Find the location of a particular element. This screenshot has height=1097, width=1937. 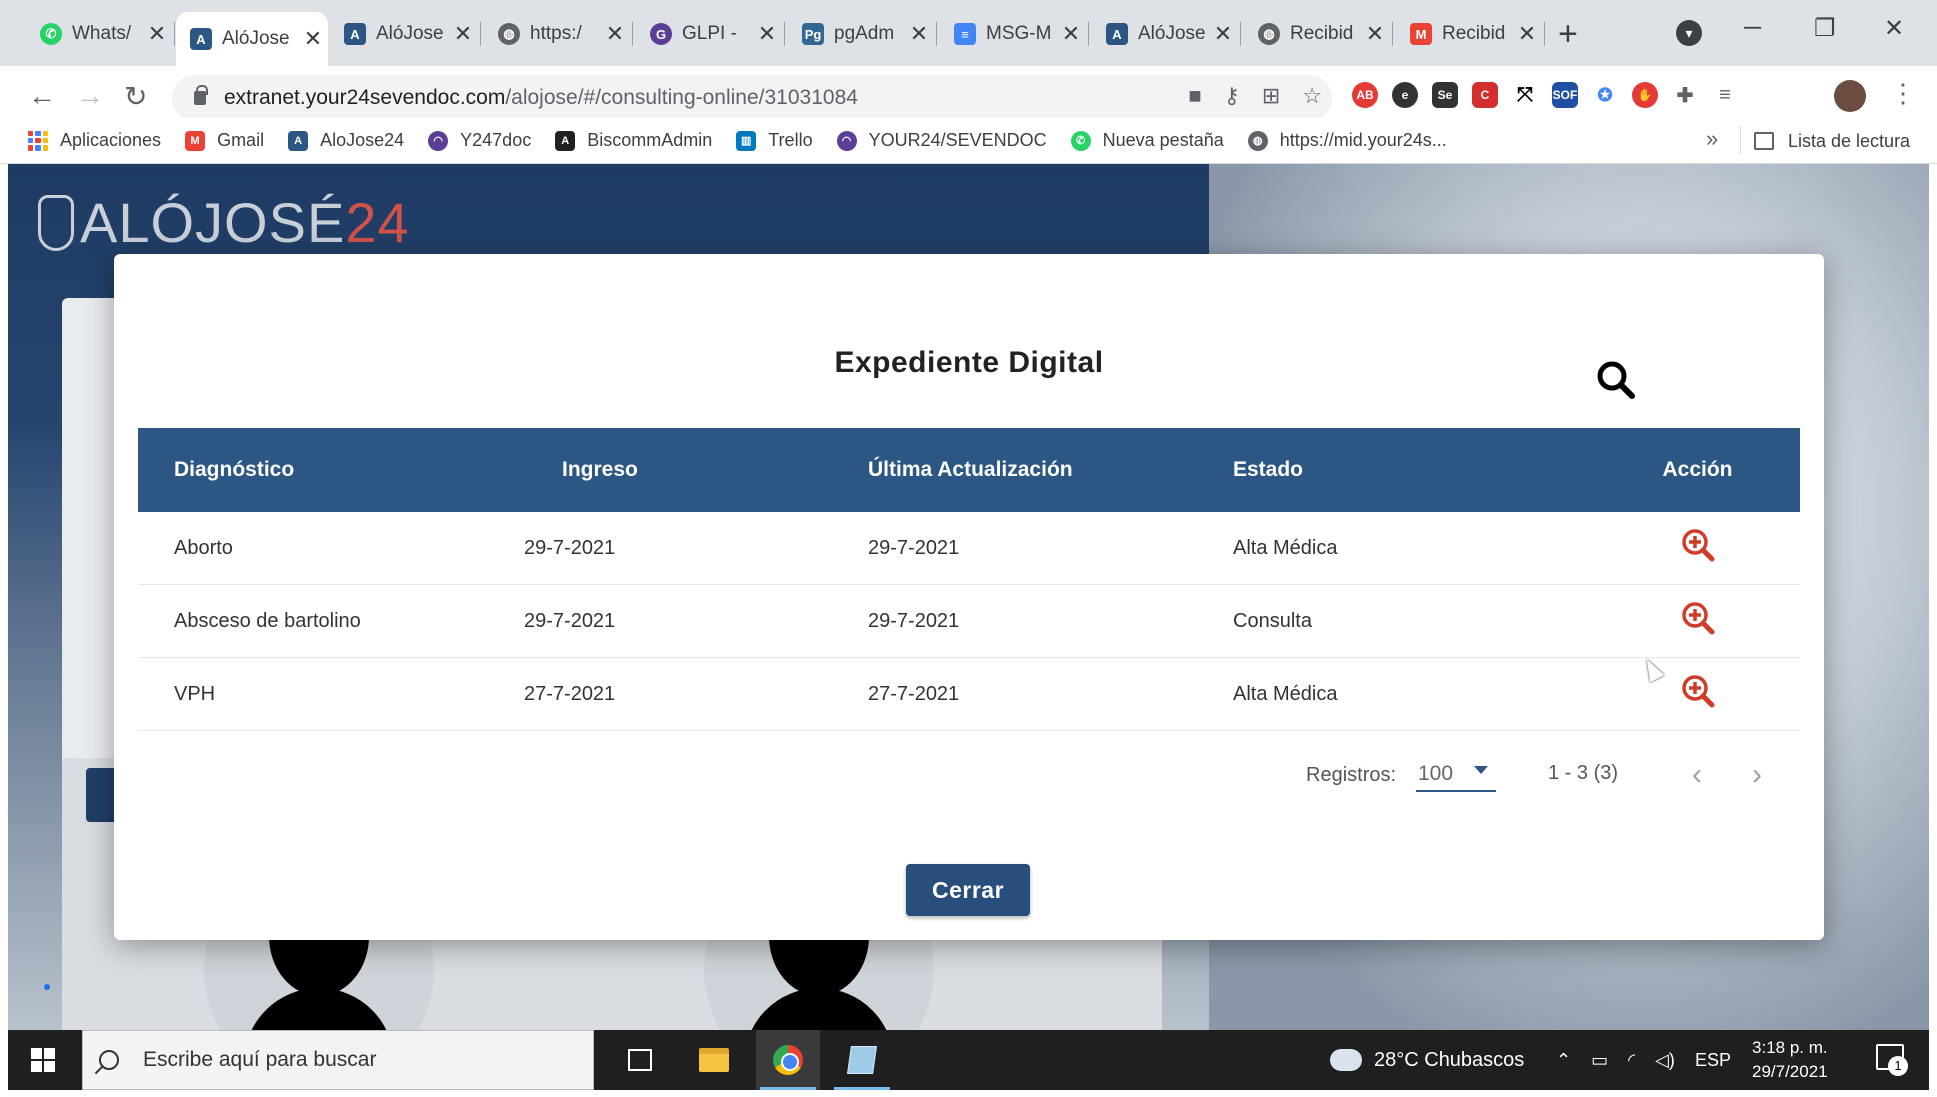

extension-cursor-icon: ⤧ is located at coordinates (1525, 95).